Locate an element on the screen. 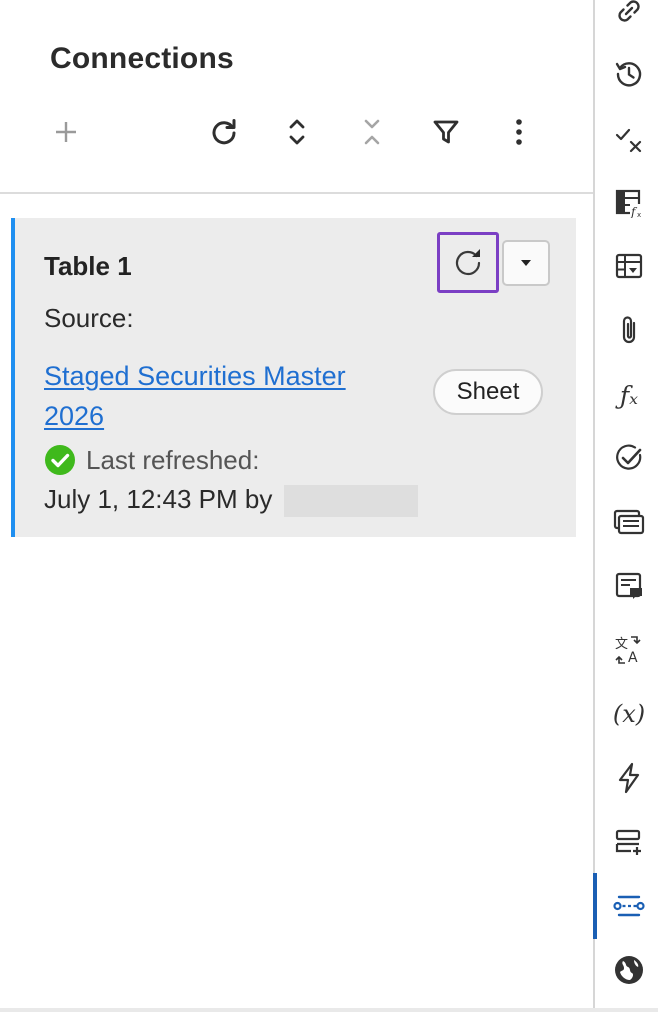 This screenshot has width=658, height=1012. rail-item-connections is located at coordinates (628, 906).